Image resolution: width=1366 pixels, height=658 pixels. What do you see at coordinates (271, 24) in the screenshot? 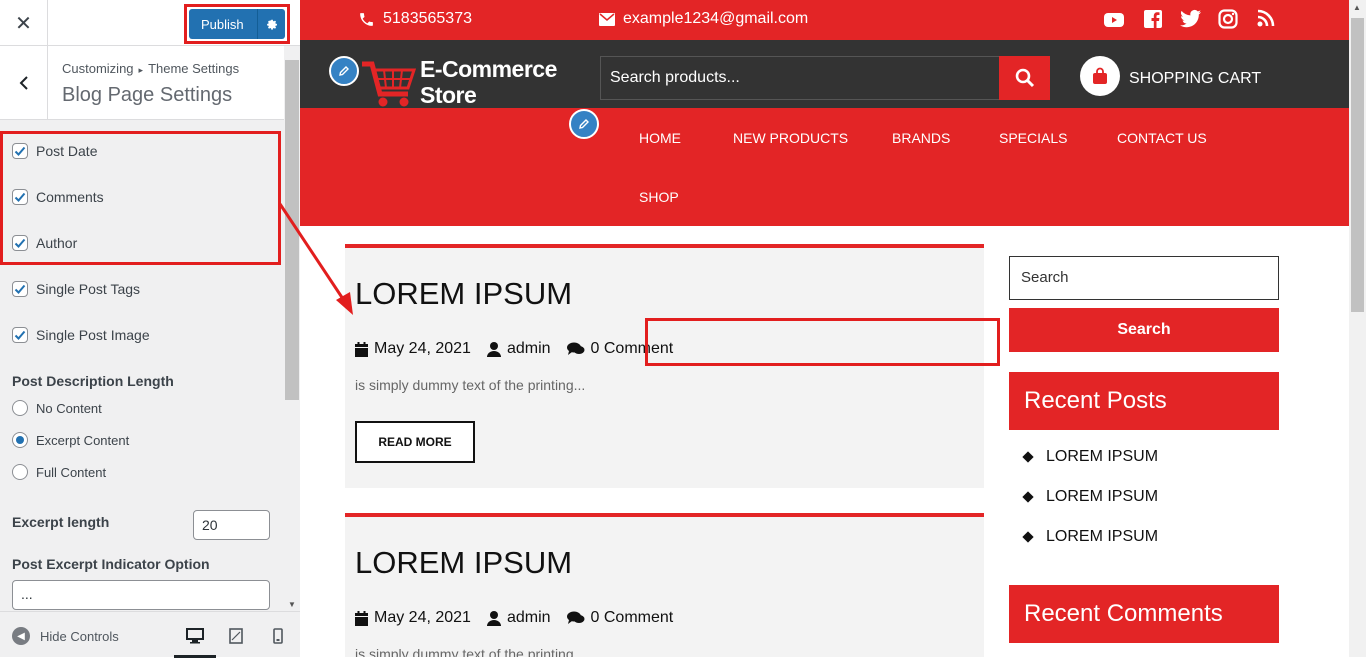
I see `gear-icon` at bounding box center [271, 24].